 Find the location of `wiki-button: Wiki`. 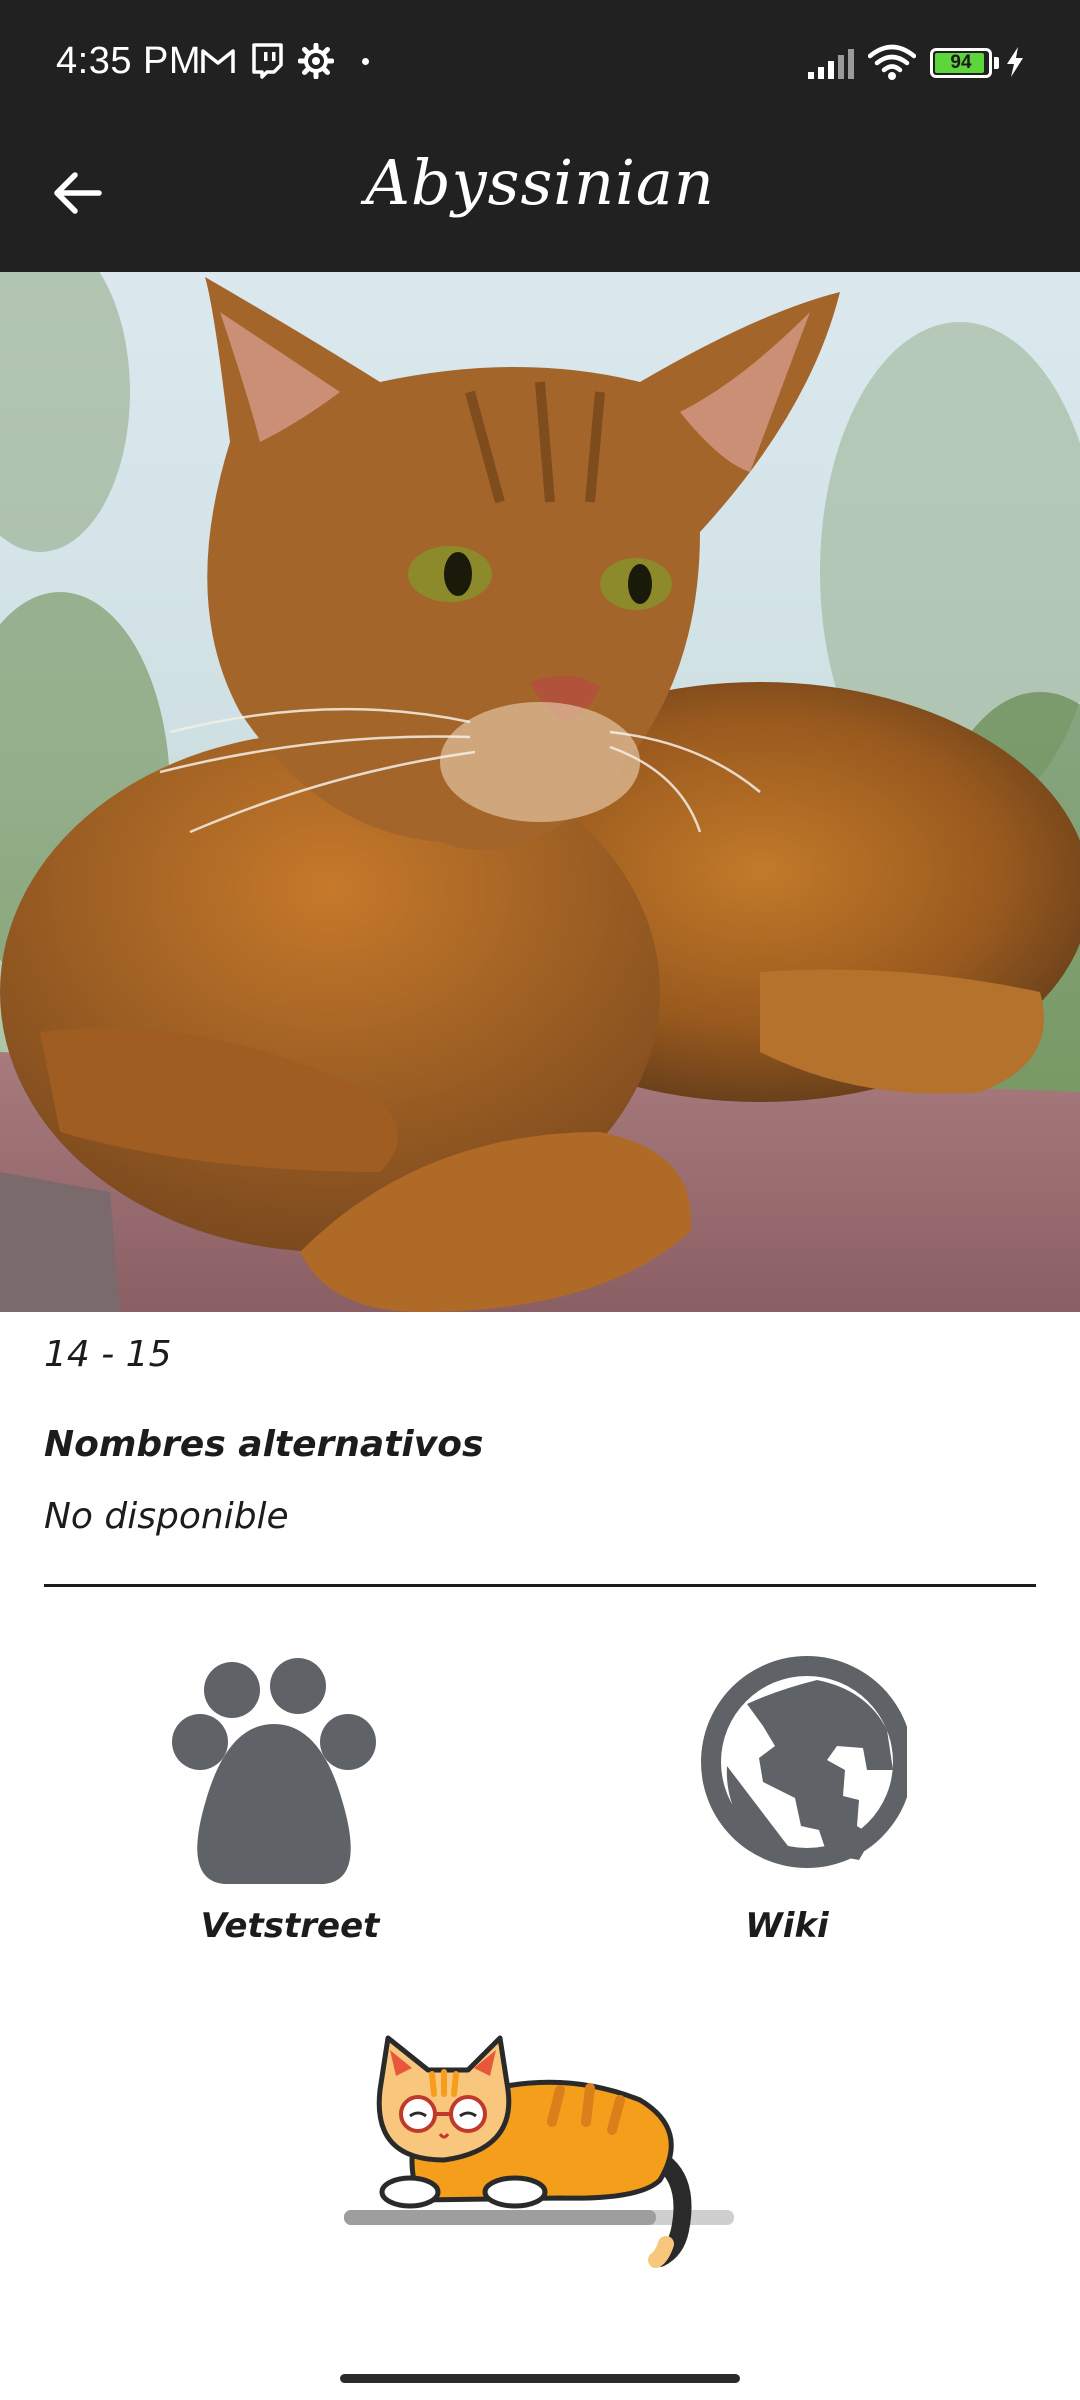

wiki-button: Wiki is located at coordinates (787, 1805).